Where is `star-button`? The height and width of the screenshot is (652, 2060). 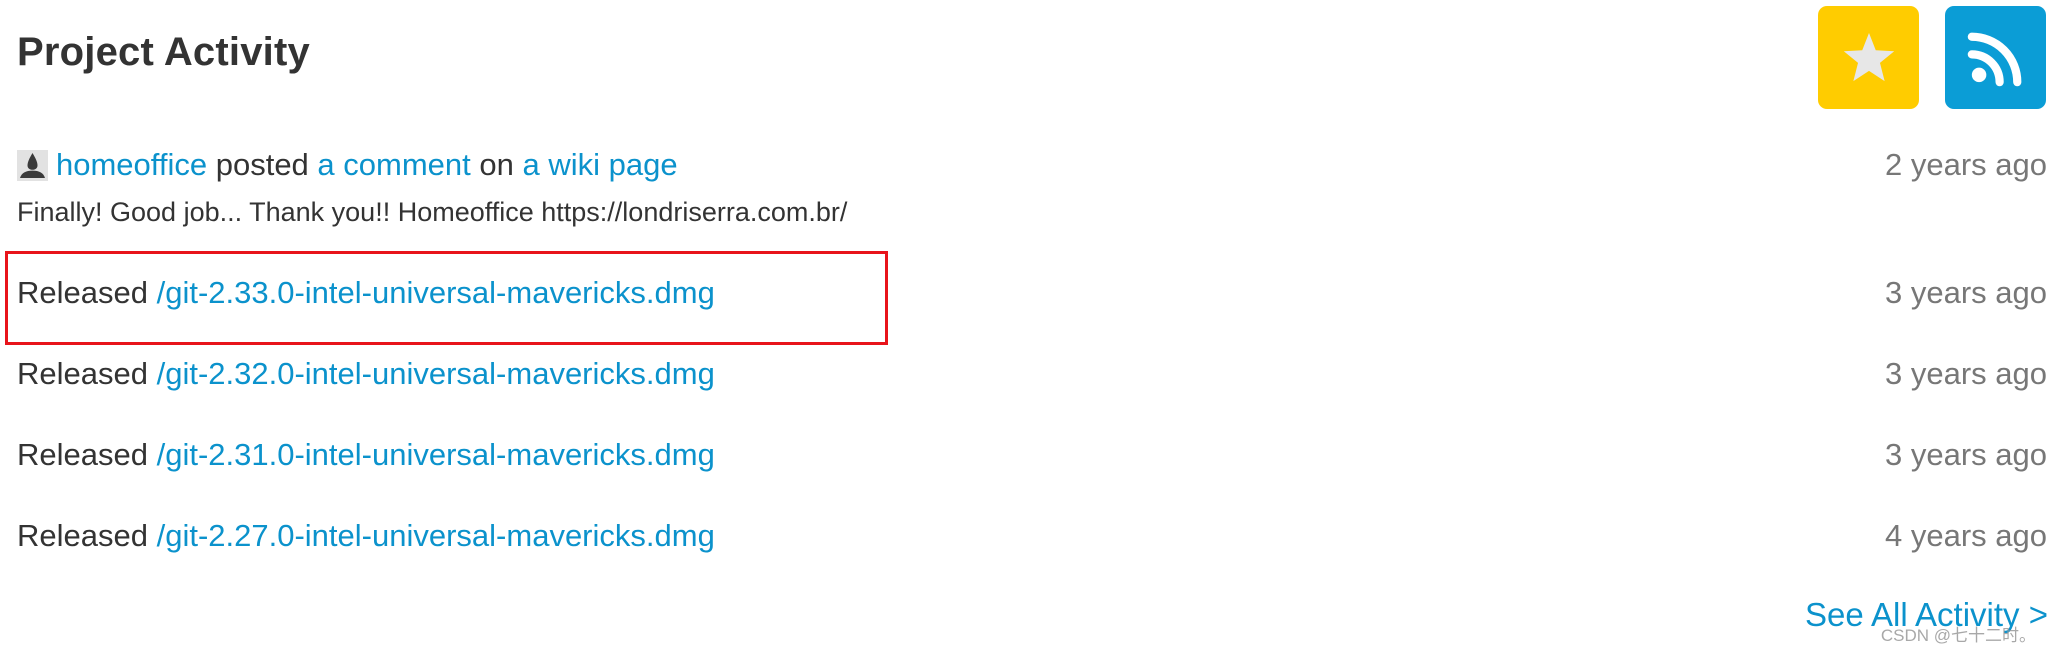 star-button is located at coordinates (1868, 57).